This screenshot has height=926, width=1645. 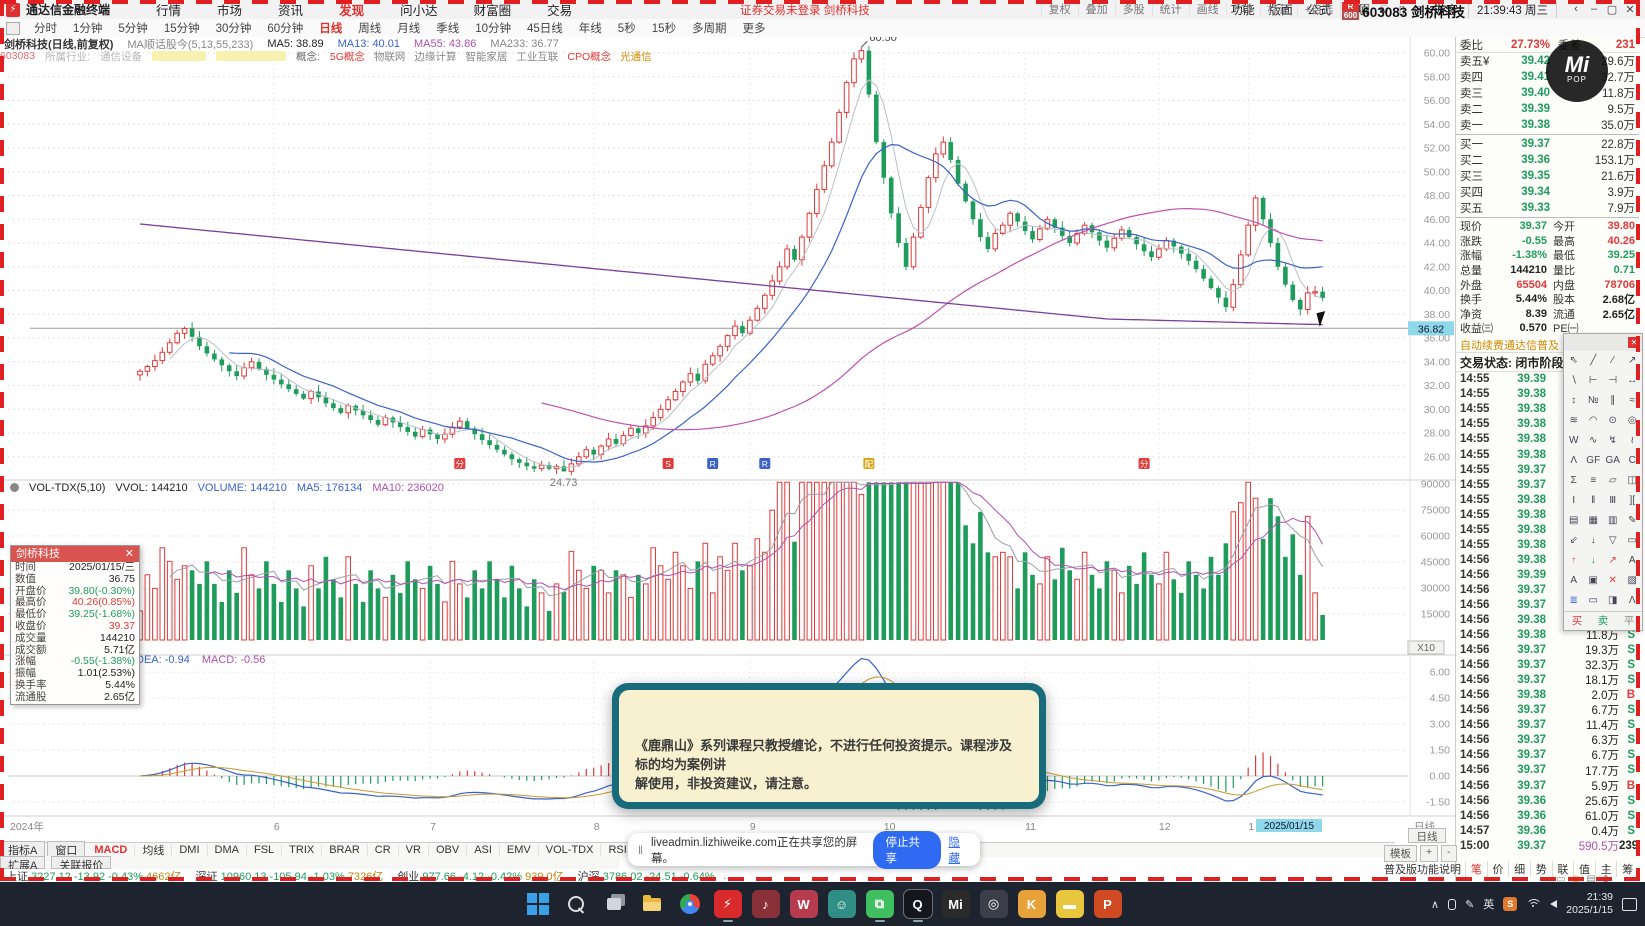 I want to click on wave-line-tool: ≈, so click(x=1633, y=401).